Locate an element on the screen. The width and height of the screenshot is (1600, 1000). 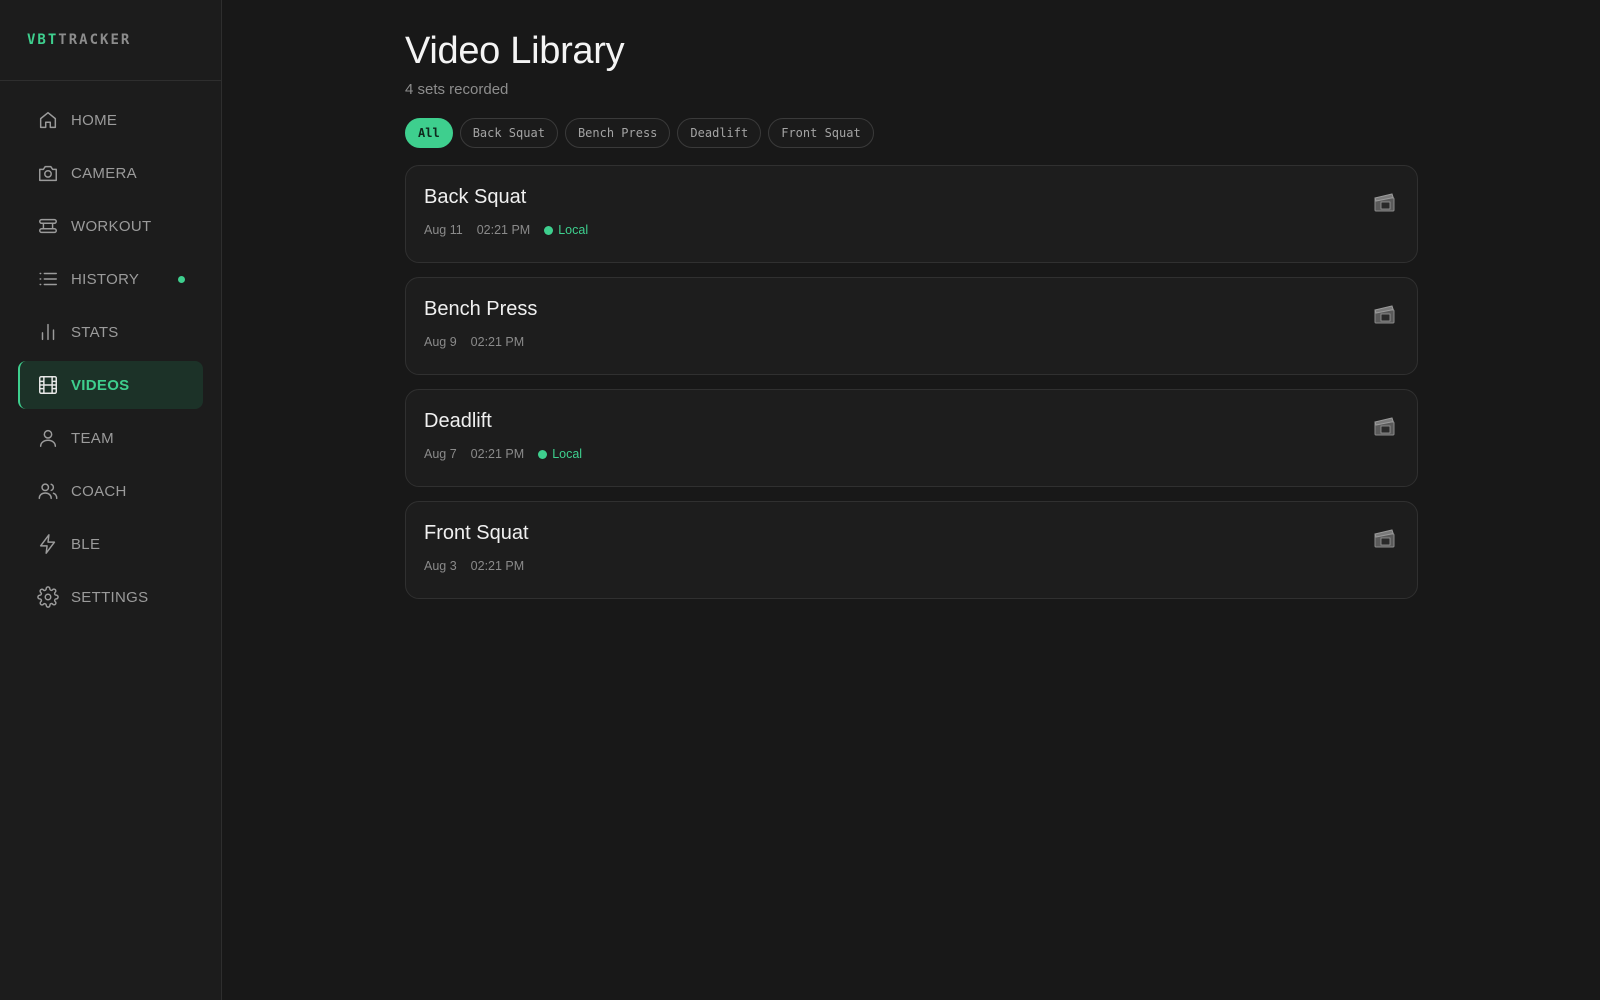
sidebar-item-coach: COACH is located at coordinates (110, 491).